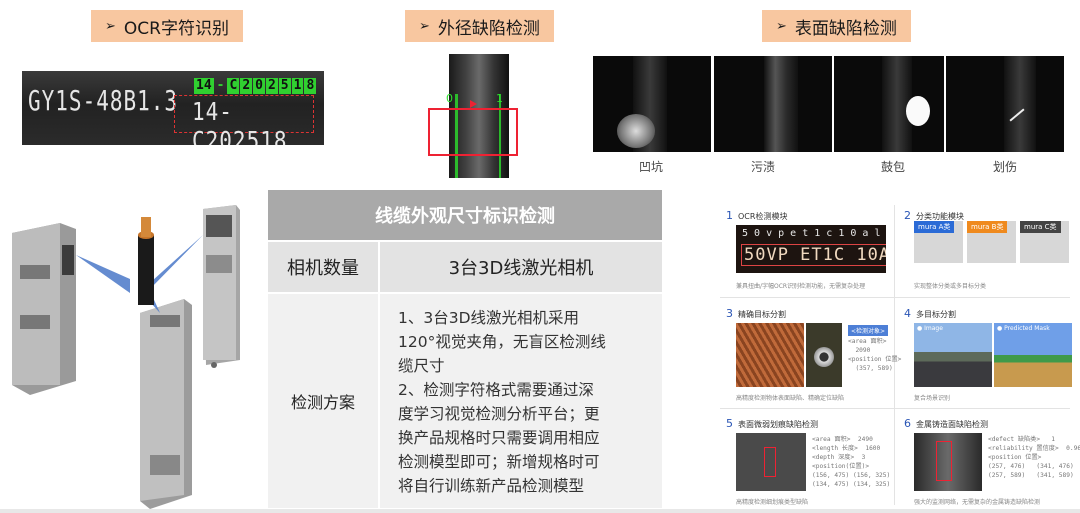  What do you see at coordinates (166, 404) in the screenshot?
I see `bottom-camera` at bounding box center [166, 404].